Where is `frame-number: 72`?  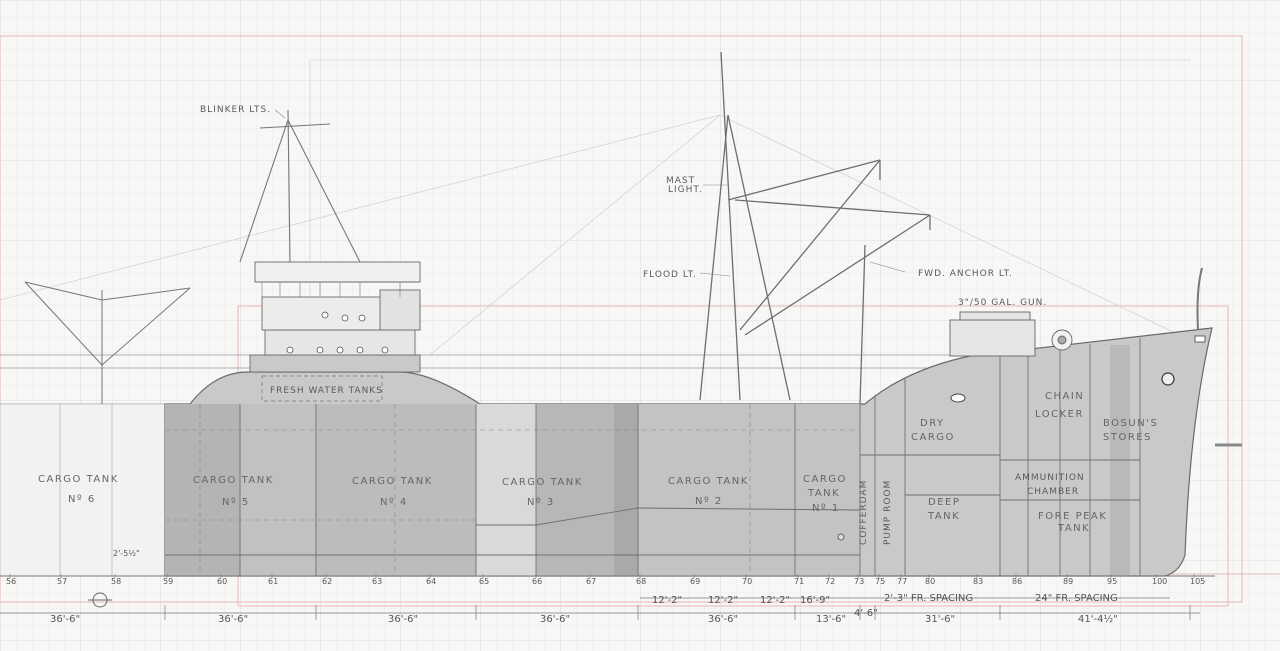
frame-number: 72 is located at coordinates (830, 581).